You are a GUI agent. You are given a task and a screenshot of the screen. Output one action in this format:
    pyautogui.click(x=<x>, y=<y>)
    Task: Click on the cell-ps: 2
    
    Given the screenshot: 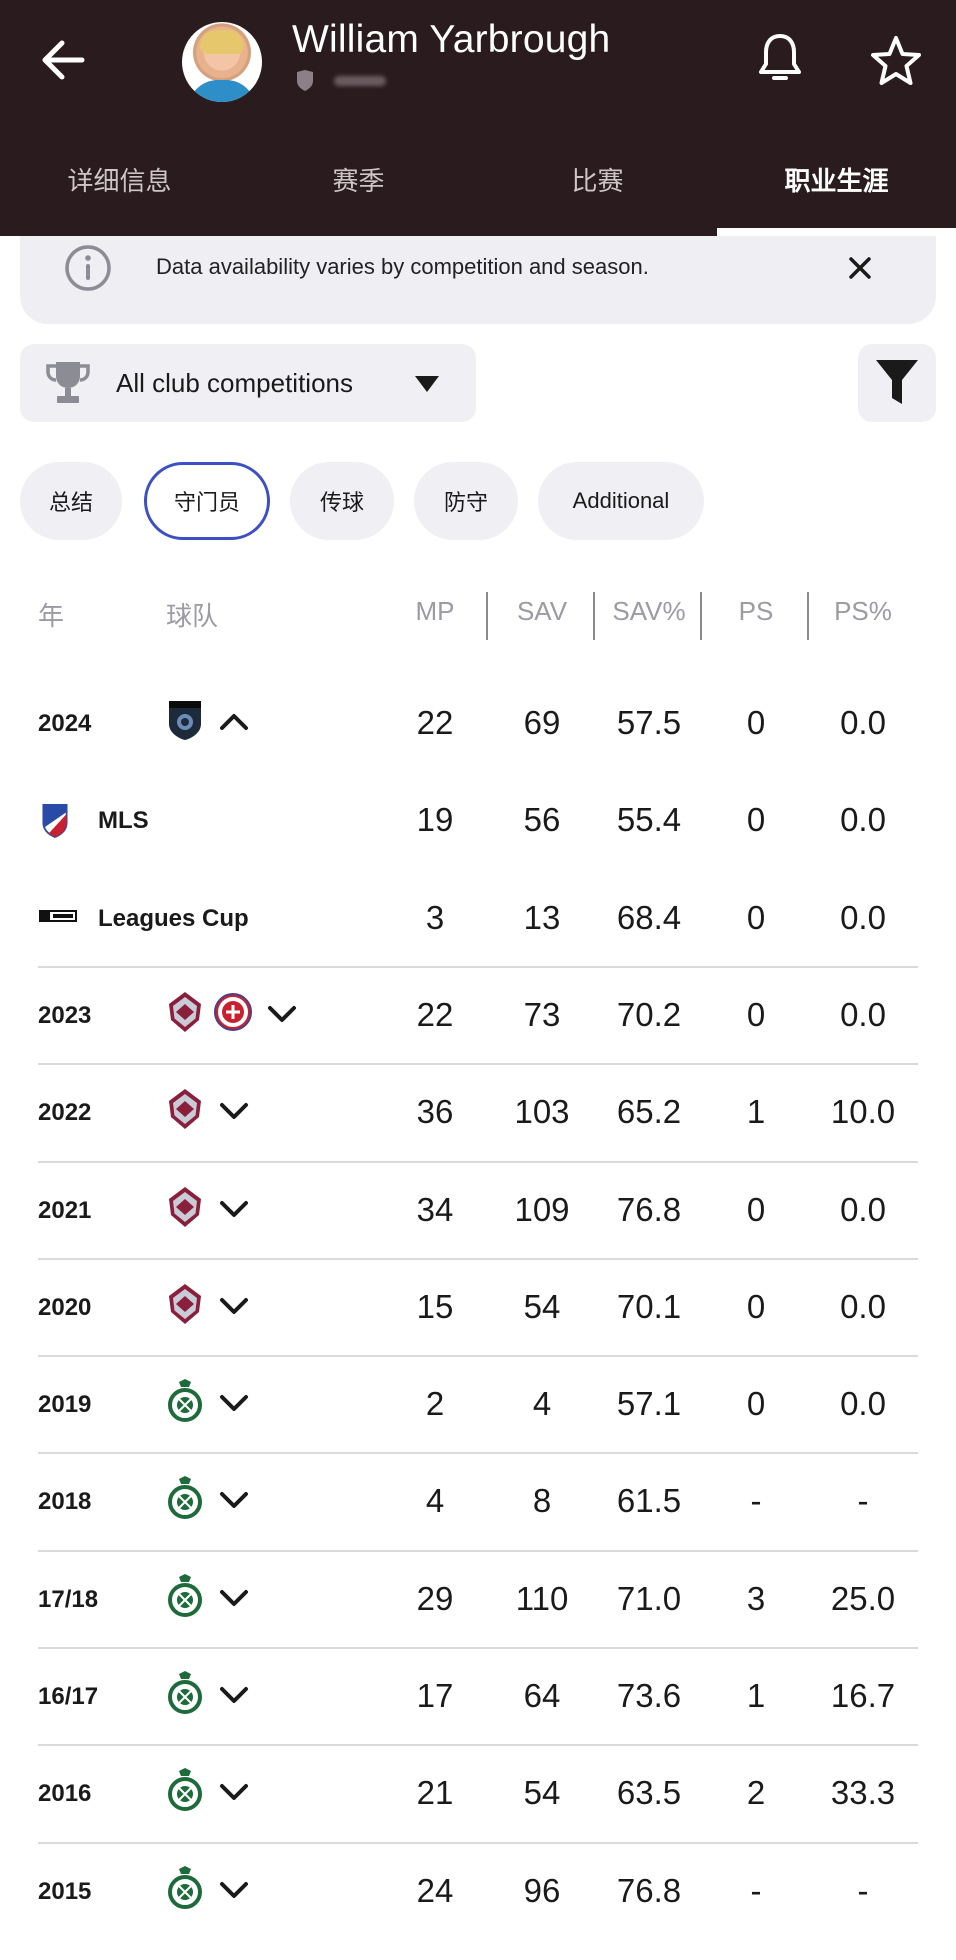 What is the action you would take?
    pyautogui.click(x=756, y=1793)
    